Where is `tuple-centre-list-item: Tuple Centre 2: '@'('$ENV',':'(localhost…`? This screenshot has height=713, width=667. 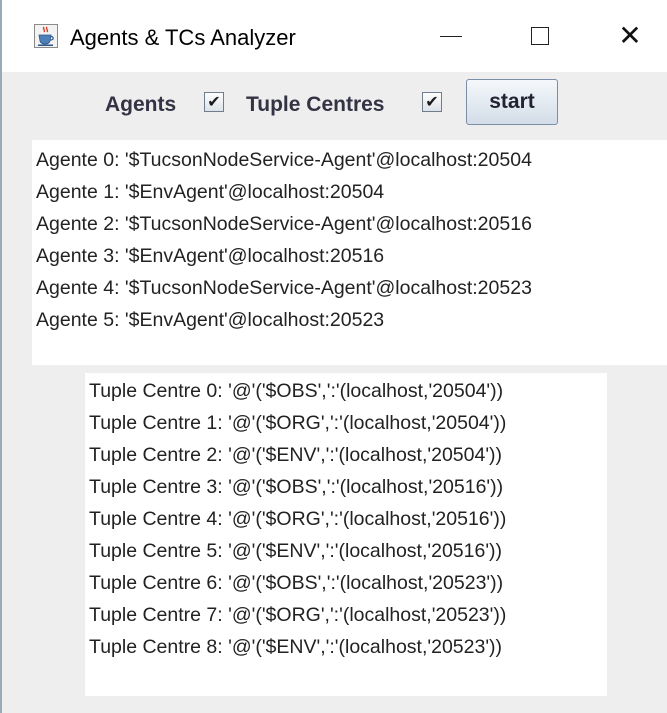 tuple-centre-list-item: Tuple Centre 2: '@'('$ENV',':'(localhost… is located at coordinates (296, 455).